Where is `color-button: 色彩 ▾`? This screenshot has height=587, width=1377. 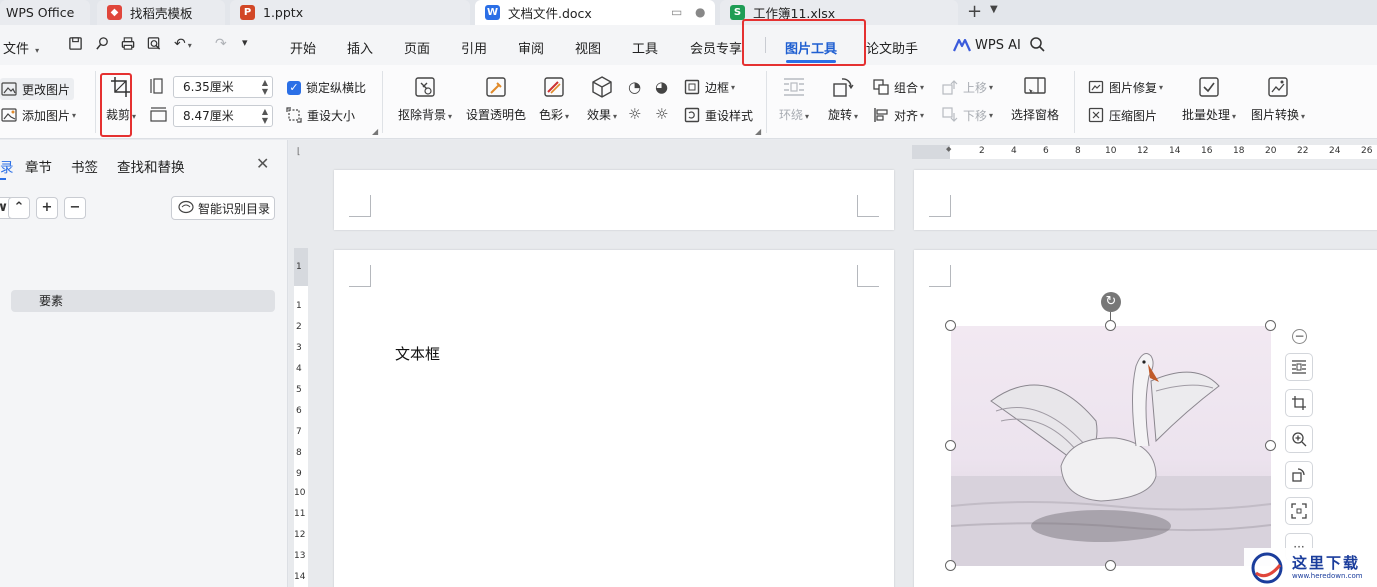 color-button: 色彩 ▾ is located at coordinates (554, 99).